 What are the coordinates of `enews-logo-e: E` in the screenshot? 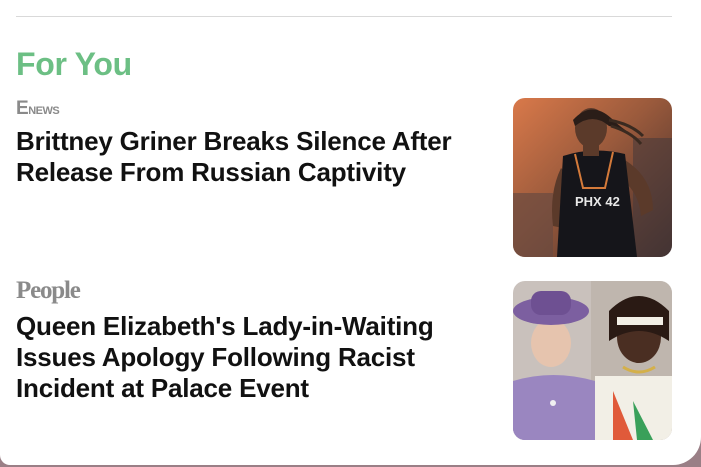 It's located at (22, 108).